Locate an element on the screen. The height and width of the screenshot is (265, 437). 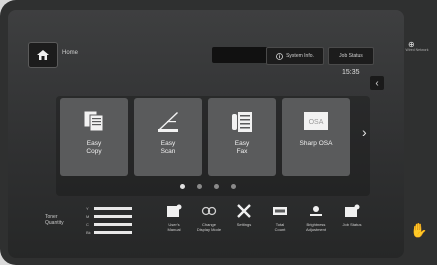
chevron-left-icon: ‹ is located at coordinates (377, 83).